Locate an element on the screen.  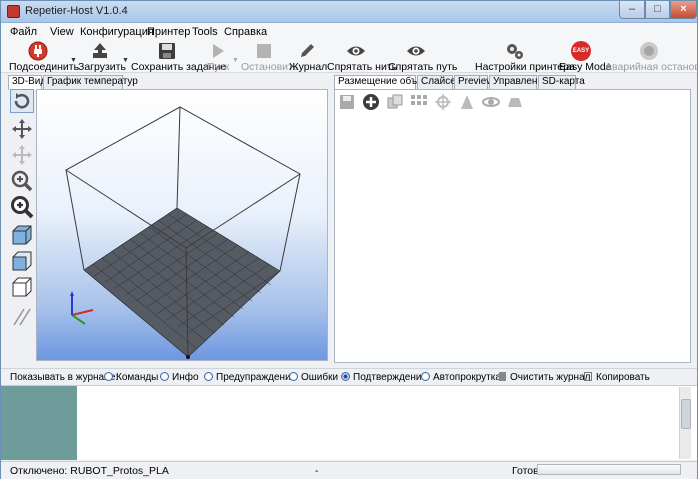
tab-slicer: Слайсер is located at coordinates (439, 82).